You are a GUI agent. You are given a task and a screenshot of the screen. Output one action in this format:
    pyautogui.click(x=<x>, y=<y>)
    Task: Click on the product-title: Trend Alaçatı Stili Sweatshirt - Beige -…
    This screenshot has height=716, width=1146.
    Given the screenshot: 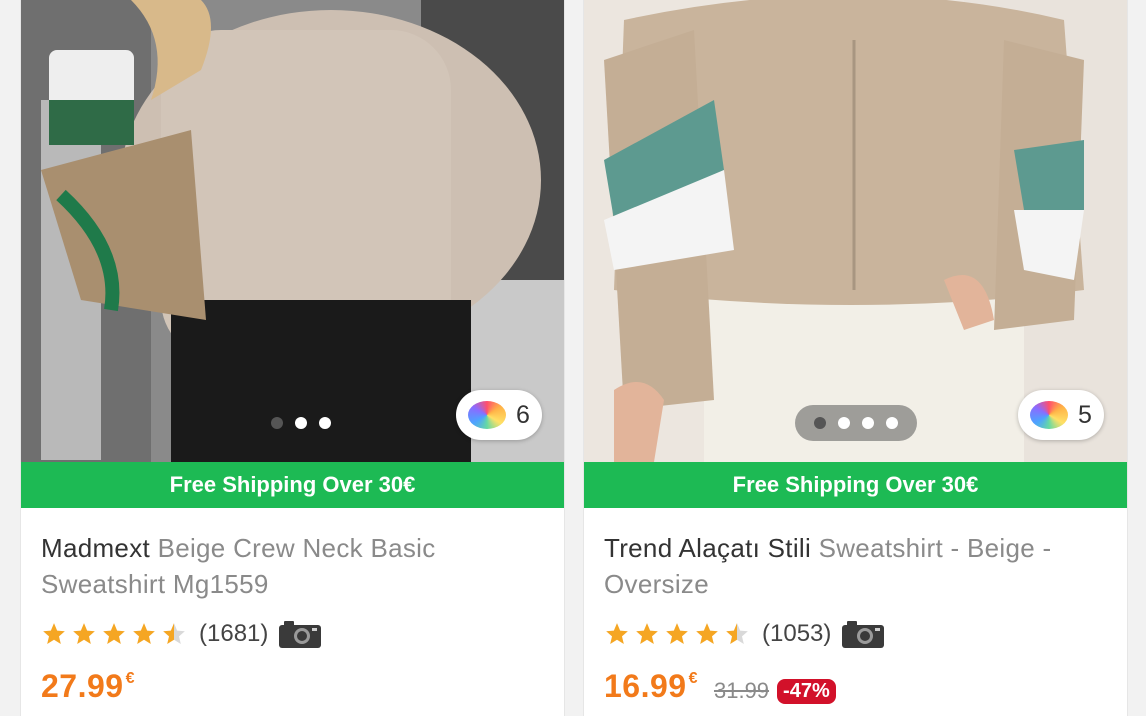 What is the action you would take?
    pyautogui.click(x=854, y=566)
    